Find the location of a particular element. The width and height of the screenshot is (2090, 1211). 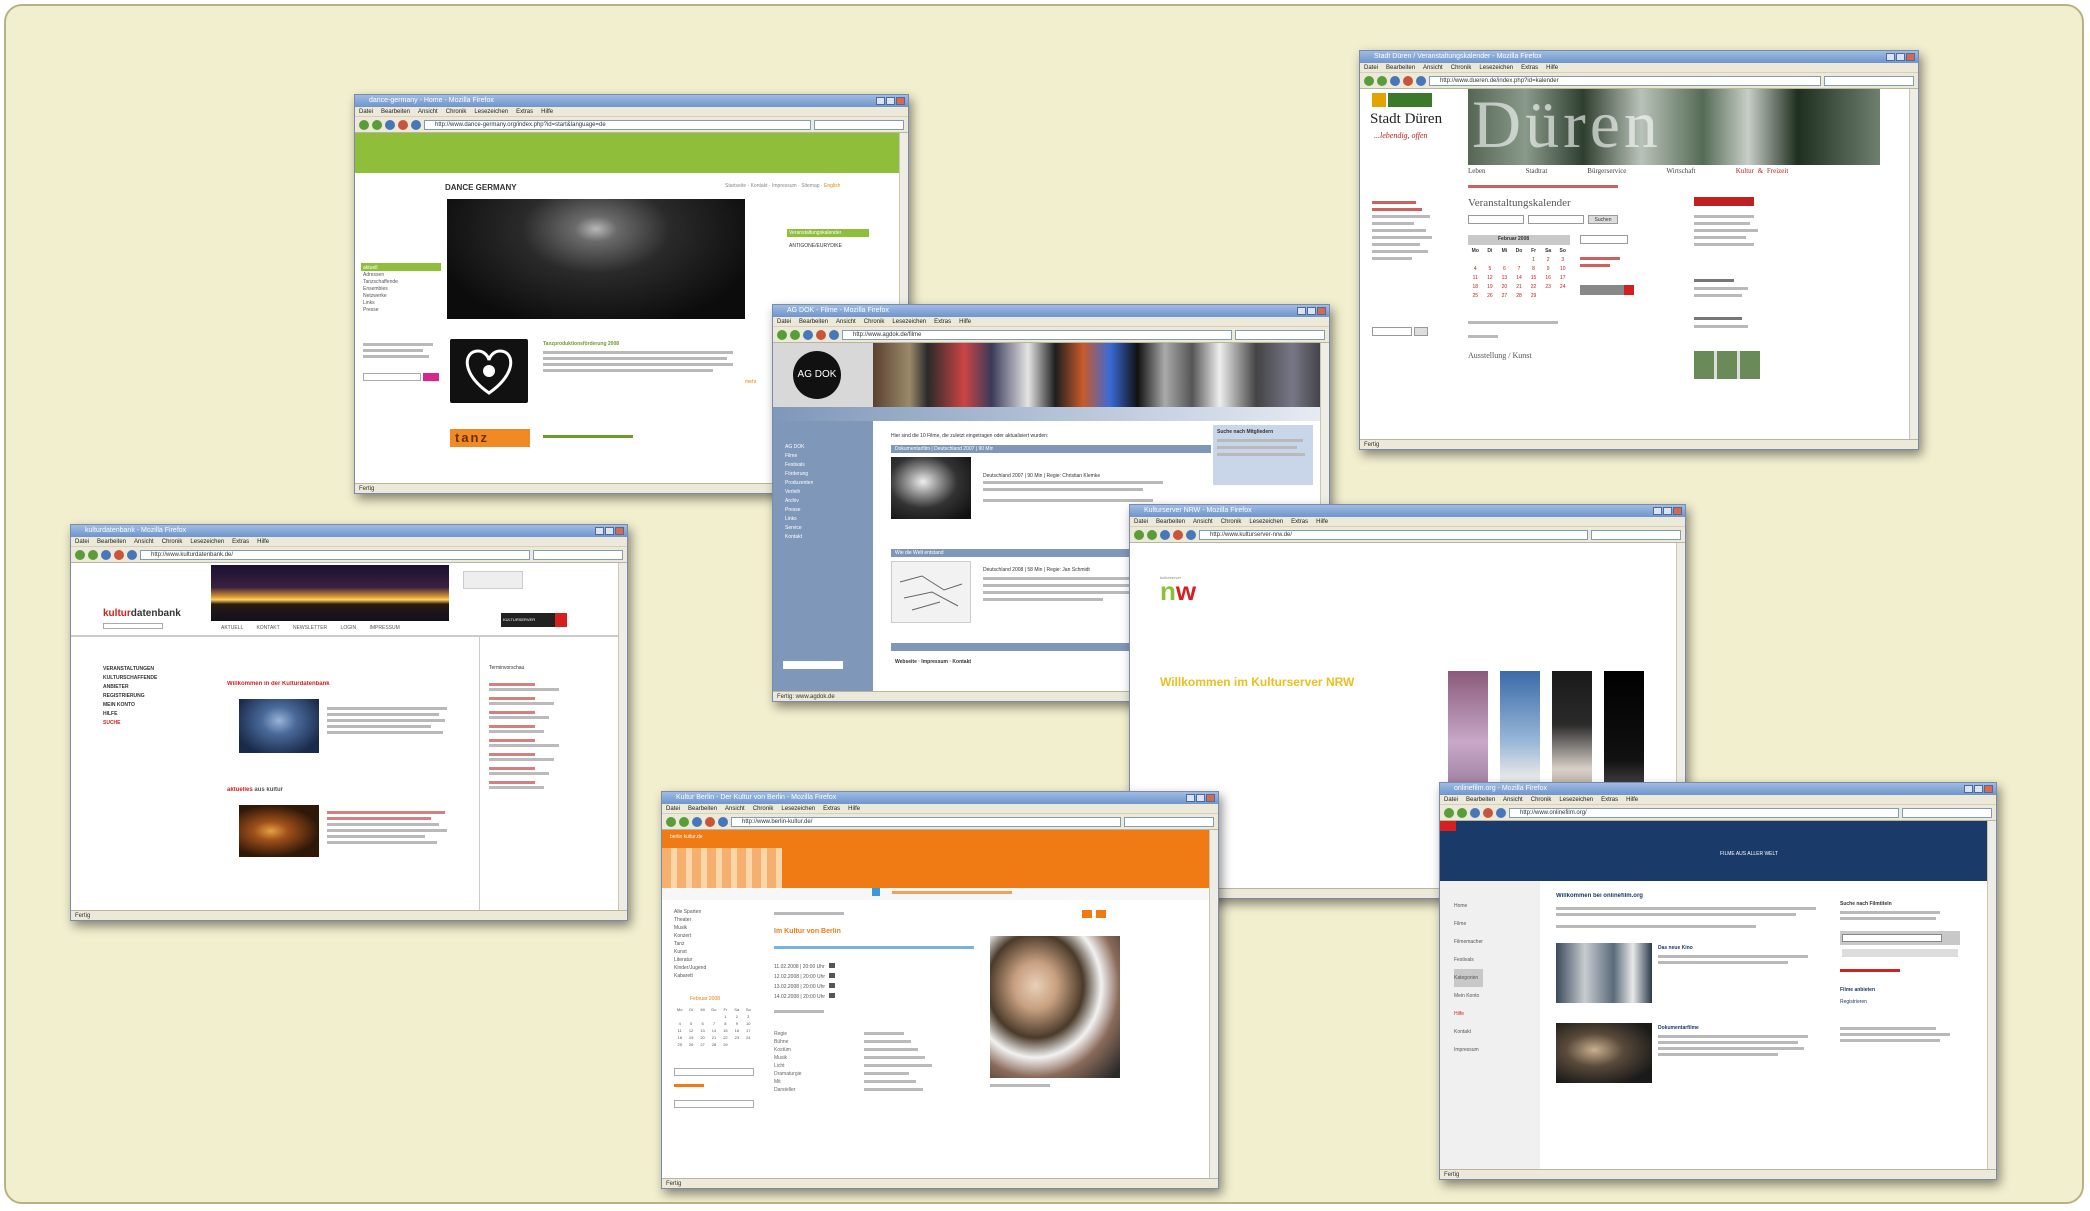

calendar-day: 5 is located at coordinates (690, 1023).